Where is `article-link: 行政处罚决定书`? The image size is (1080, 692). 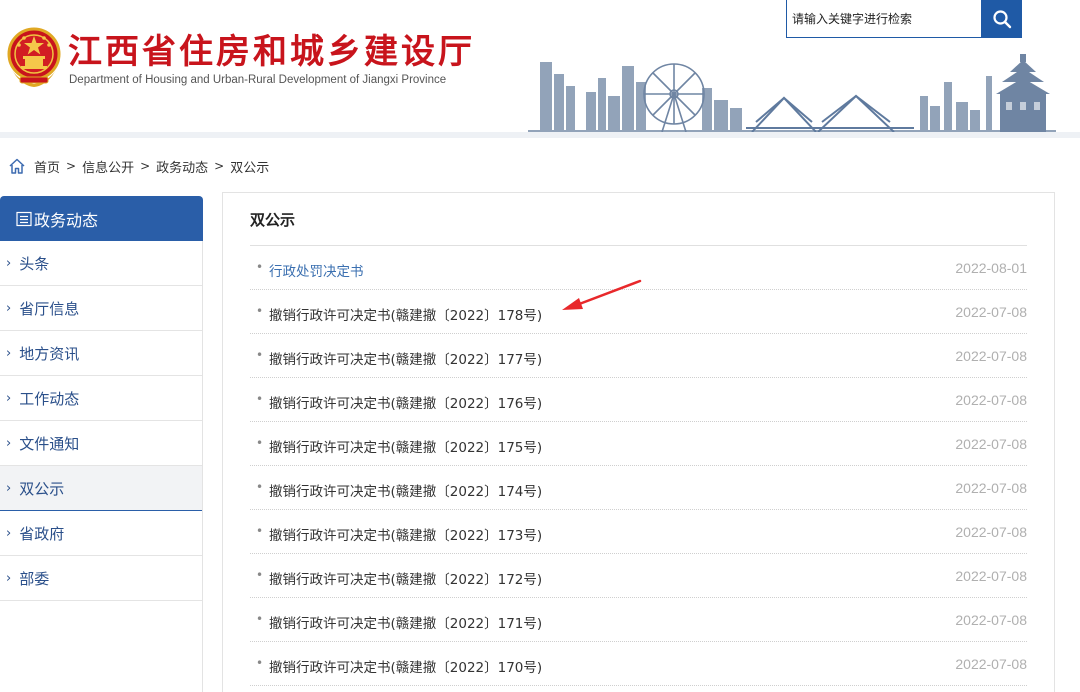
article-link: 行政处罚决定书 is located at coordinates (316, 270).